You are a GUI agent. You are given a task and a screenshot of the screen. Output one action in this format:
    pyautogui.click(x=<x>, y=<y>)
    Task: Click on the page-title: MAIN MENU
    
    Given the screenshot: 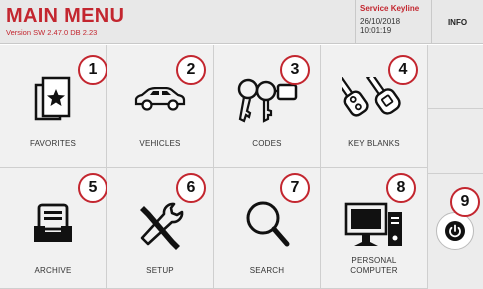 What is the action you would take?
    pyautogui.click(x=65, y=16)
    